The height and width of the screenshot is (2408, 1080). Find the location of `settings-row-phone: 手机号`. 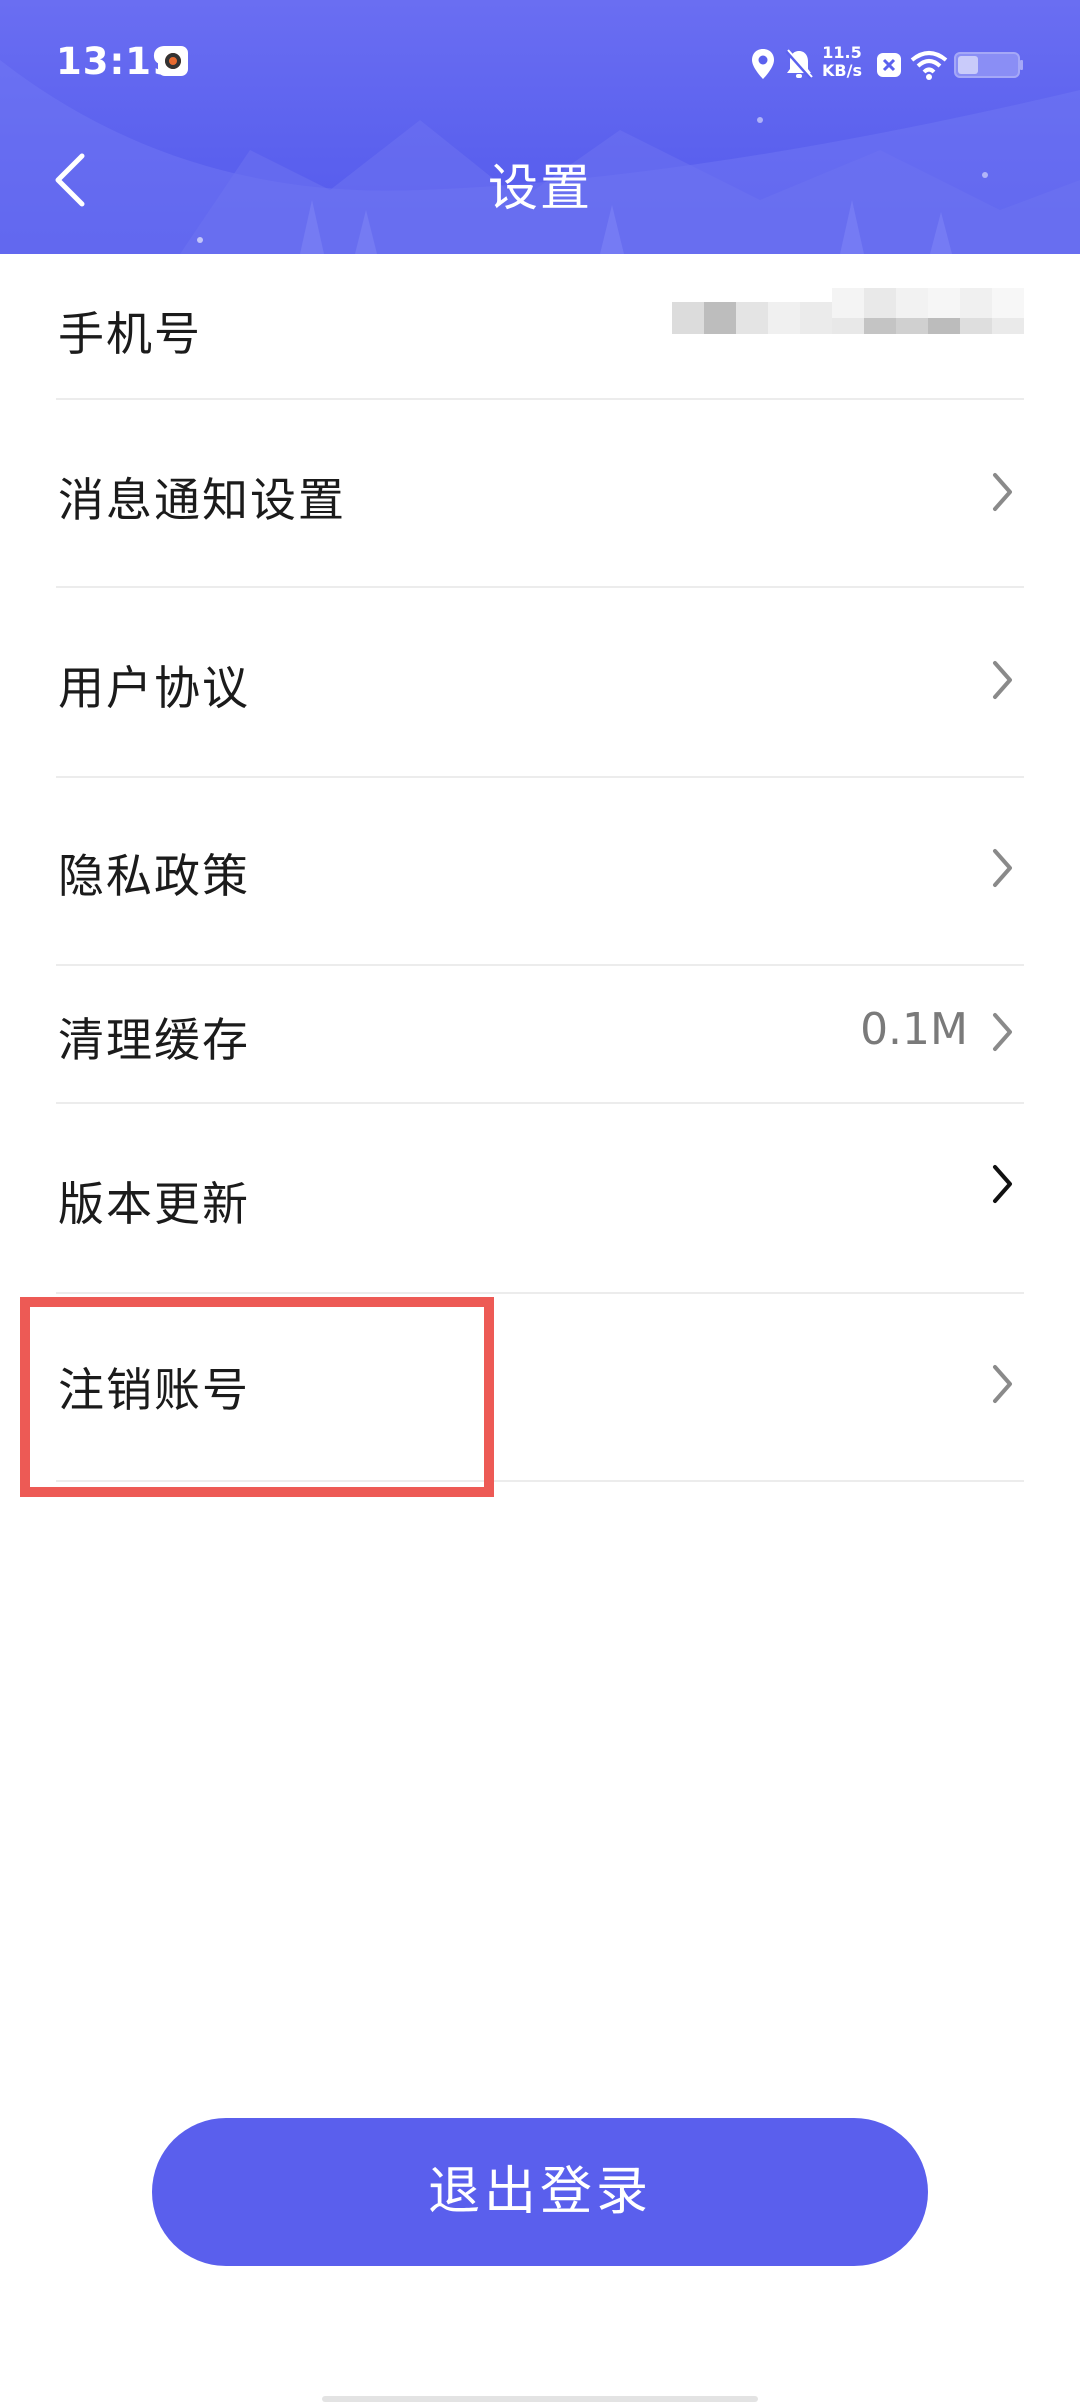

settings-row-phone: 手机号 is located at coordinates (540, 327).